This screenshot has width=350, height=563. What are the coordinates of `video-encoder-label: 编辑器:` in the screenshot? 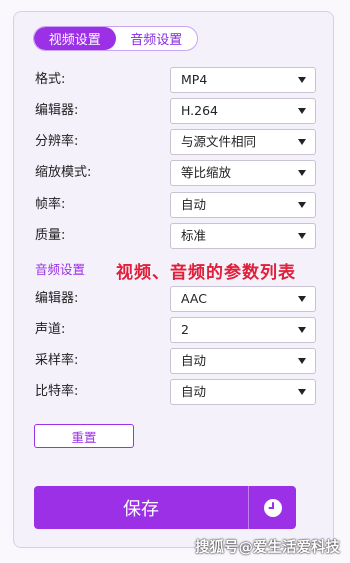 It's located at (57, 110).